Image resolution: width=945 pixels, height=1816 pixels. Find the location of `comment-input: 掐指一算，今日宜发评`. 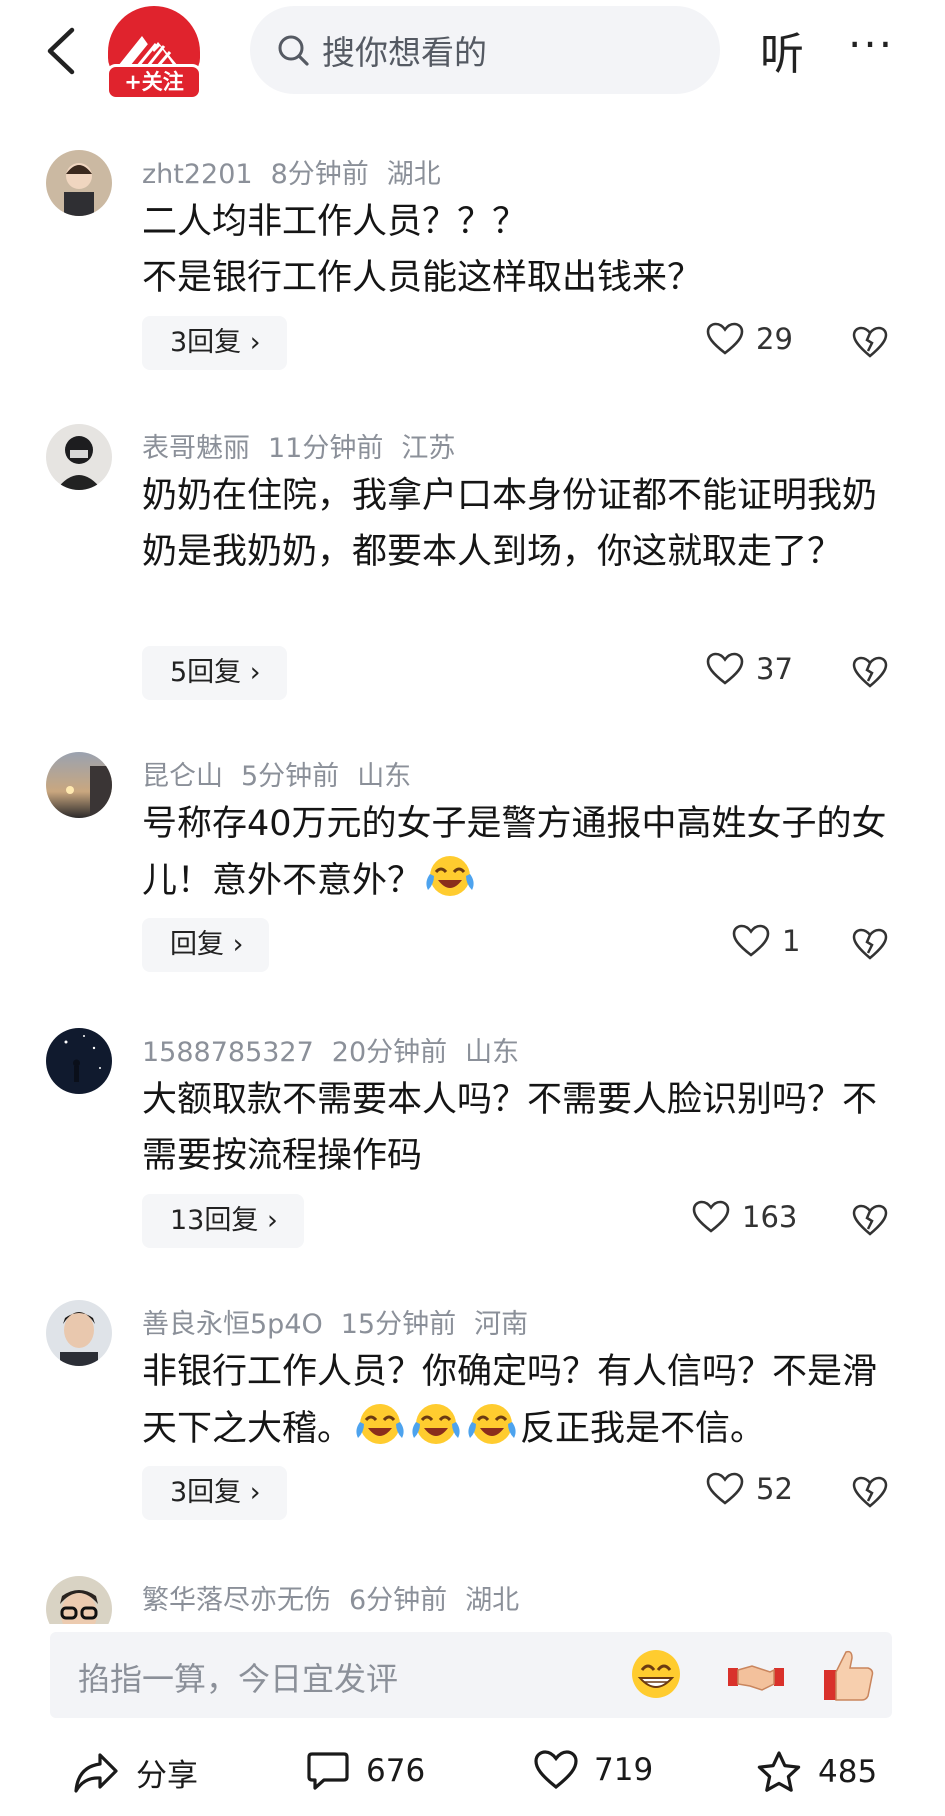

comment-input: 掐指一算，今日宜发评 is located at coordinates (471, 1675).